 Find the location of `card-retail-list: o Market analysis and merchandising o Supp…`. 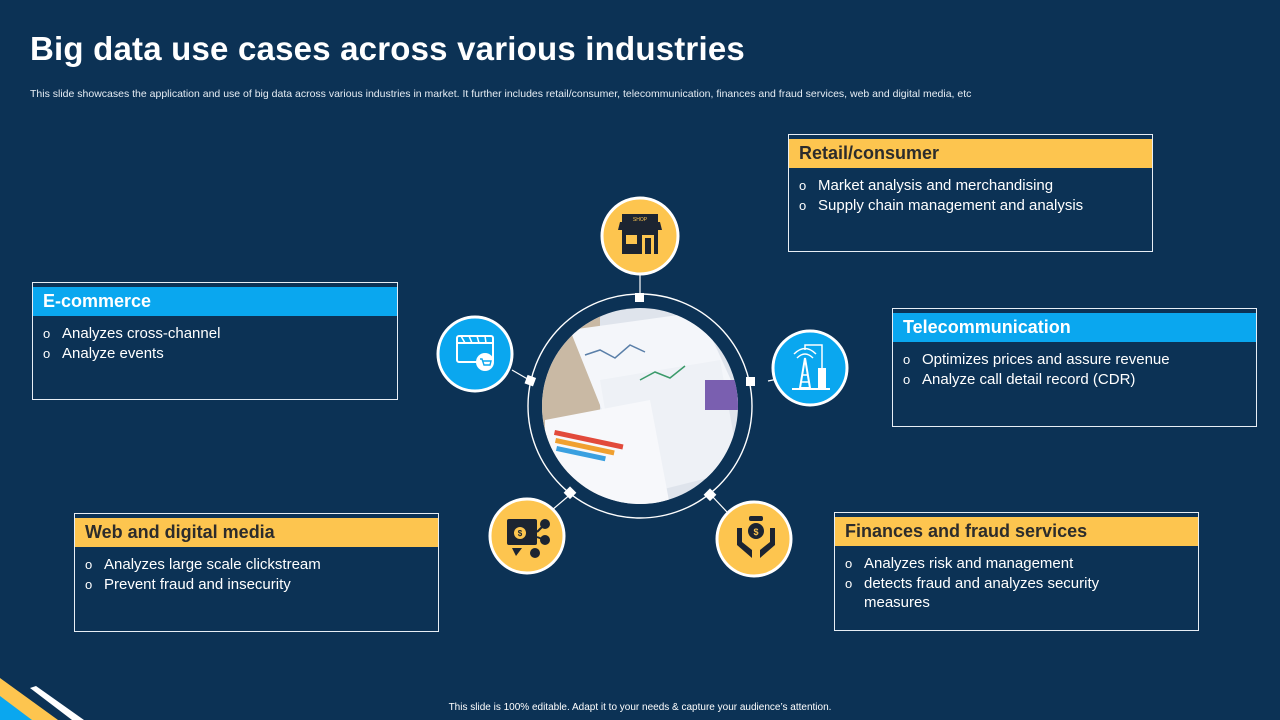

card-retail-list: o Market analysis and merchandising o Supp… is located at coordinates (970, 191).